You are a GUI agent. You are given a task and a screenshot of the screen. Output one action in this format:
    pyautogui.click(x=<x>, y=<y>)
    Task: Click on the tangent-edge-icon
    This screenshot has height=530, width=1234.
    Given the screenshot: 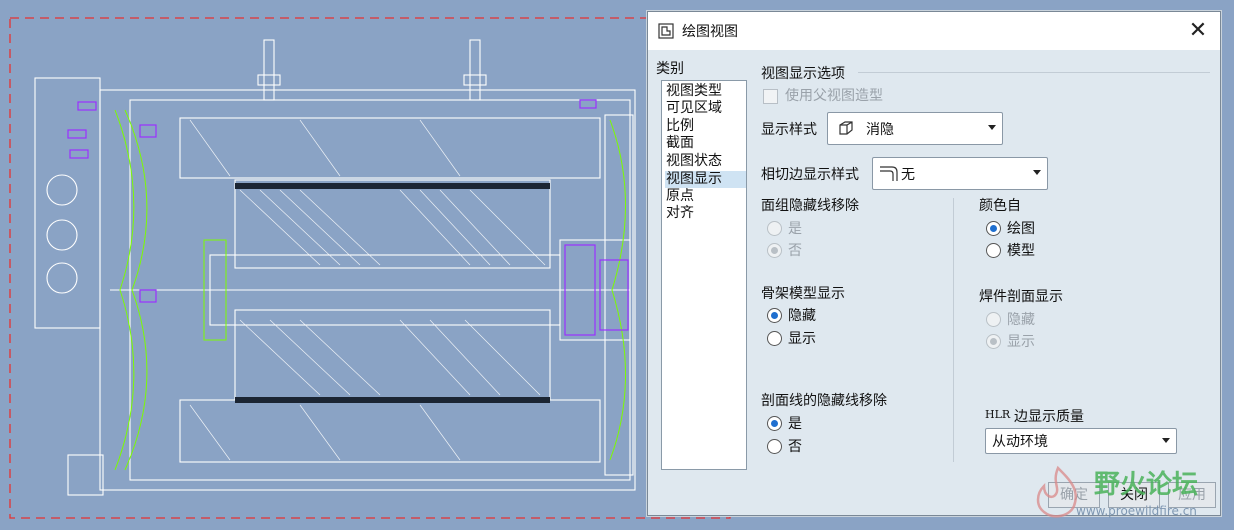 What is the action you would take?
    pyautogui.click(x=889, y=173)
    